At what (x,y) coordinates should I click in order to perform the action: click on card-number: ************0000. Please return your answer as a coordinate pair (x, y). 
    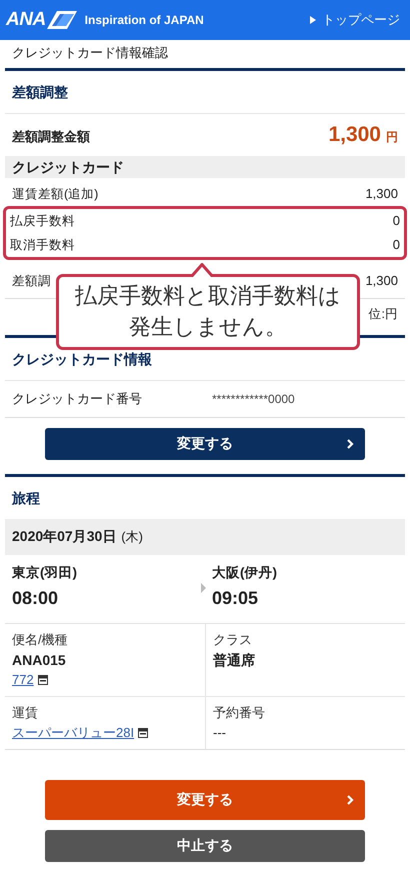
    Looking at the image, I should click on (253, 399).